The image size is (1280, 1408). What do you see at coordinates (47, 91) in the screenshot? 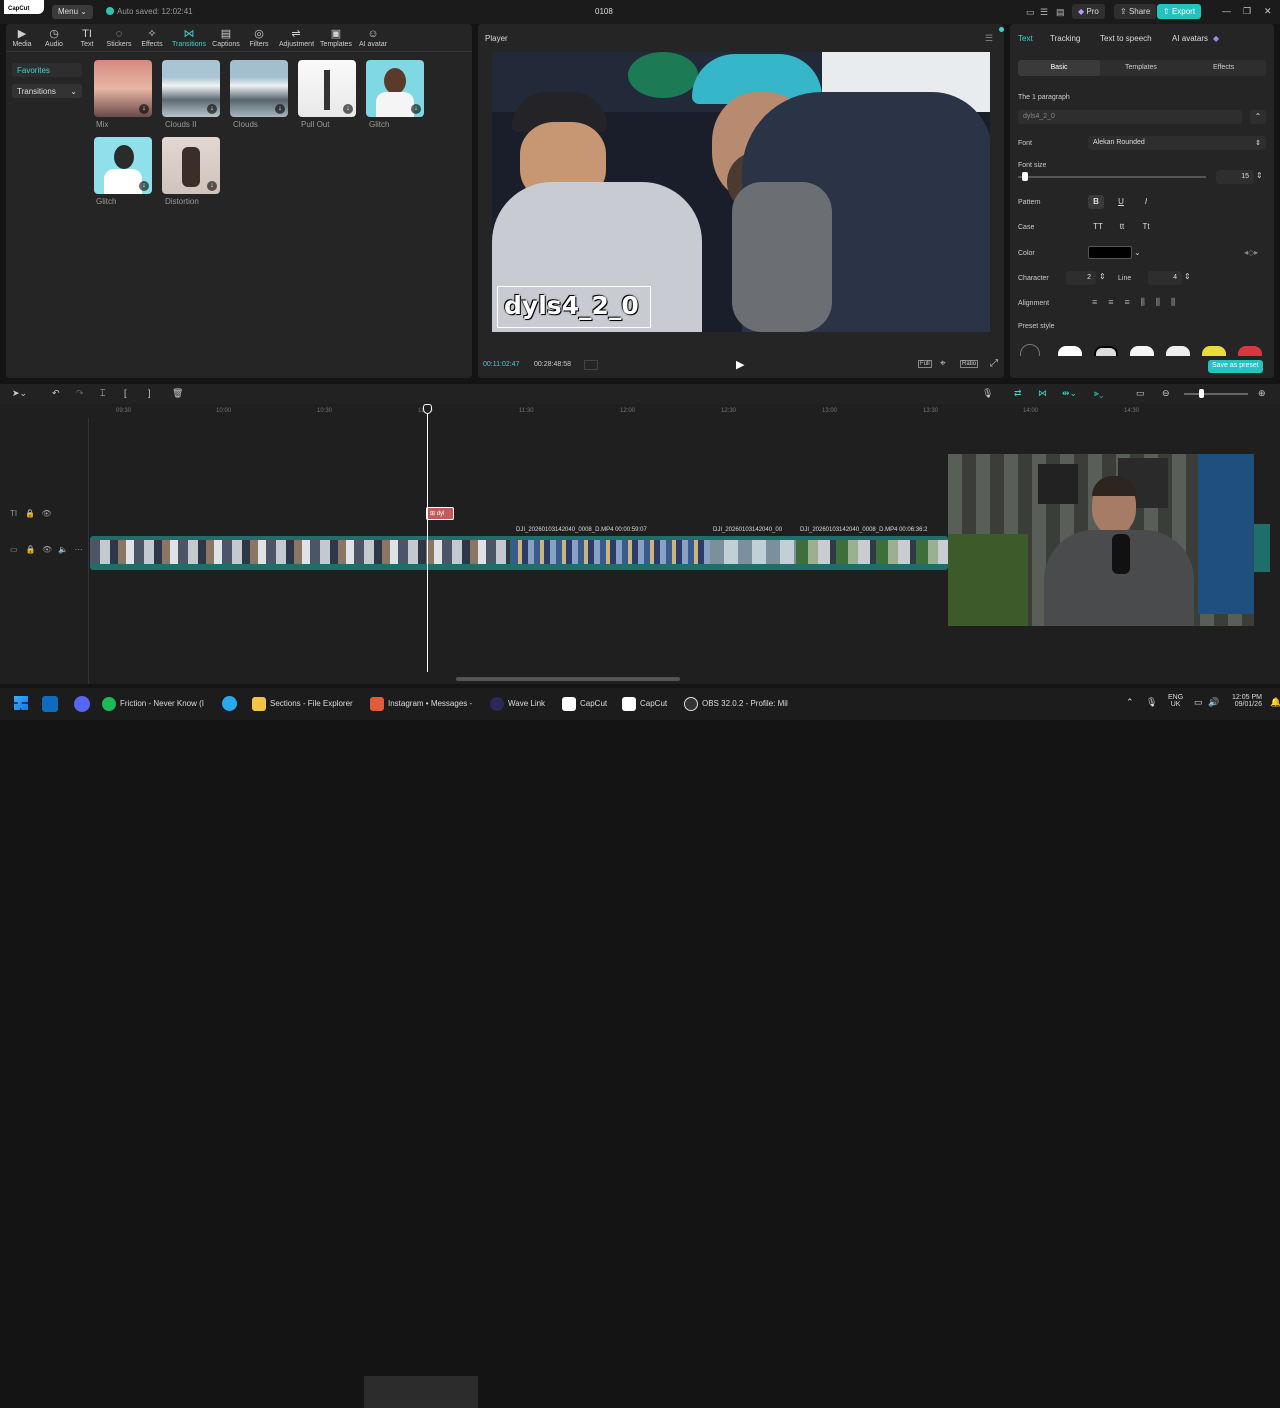
I see `sidebar-item-transitions: Transitions ⌄` at bounding box center [47, 91].